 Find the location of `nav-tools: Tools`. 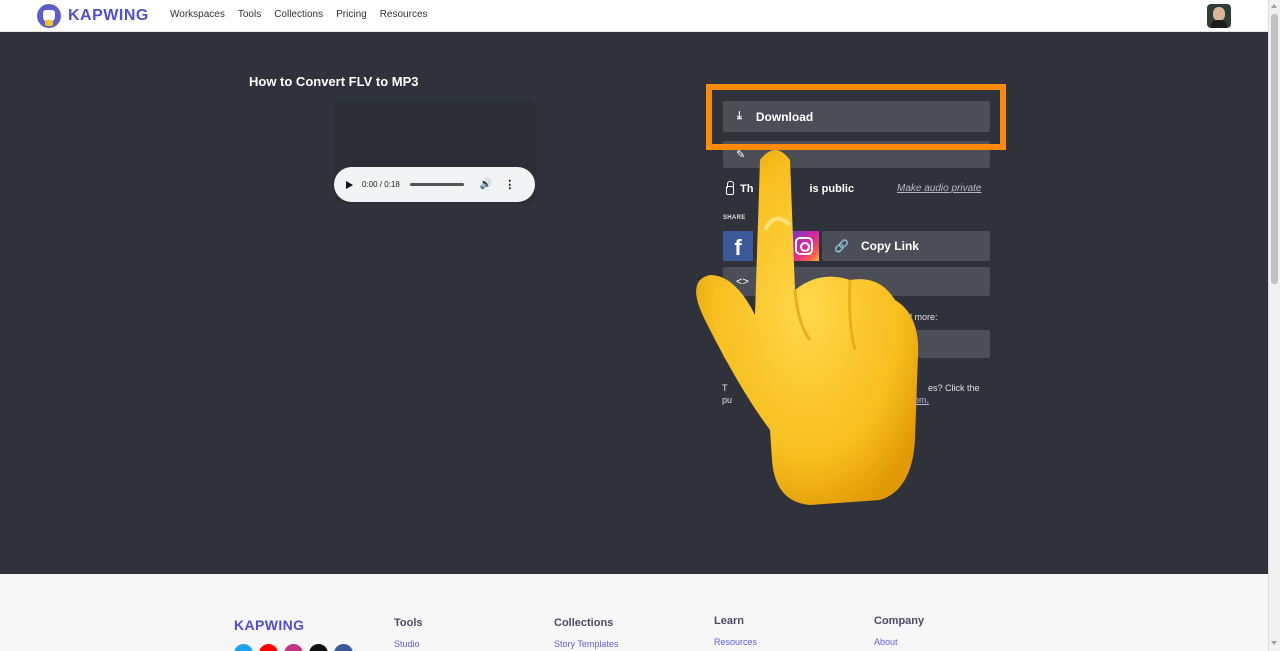

nav-tools: Tools is located at coordinates (249, 14).